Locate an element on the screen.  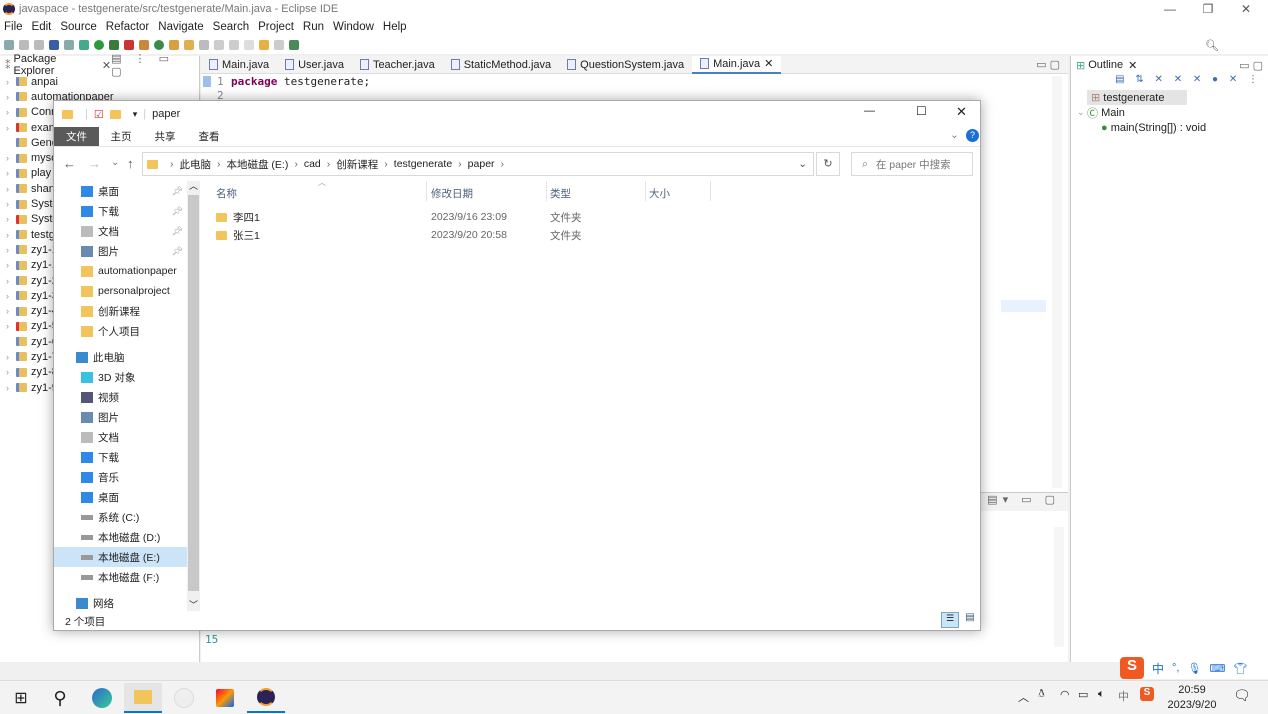
outline-package: ⊞ testgenerate is located at coordinates (1137, 98).